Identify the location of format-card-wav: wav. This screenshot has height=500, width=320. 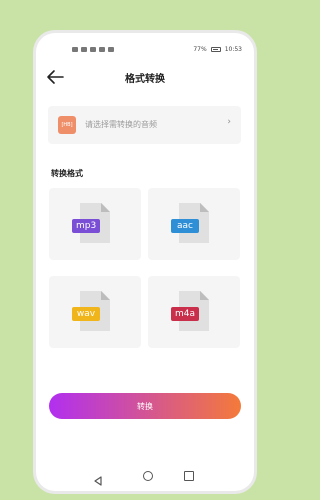
(95, 312).